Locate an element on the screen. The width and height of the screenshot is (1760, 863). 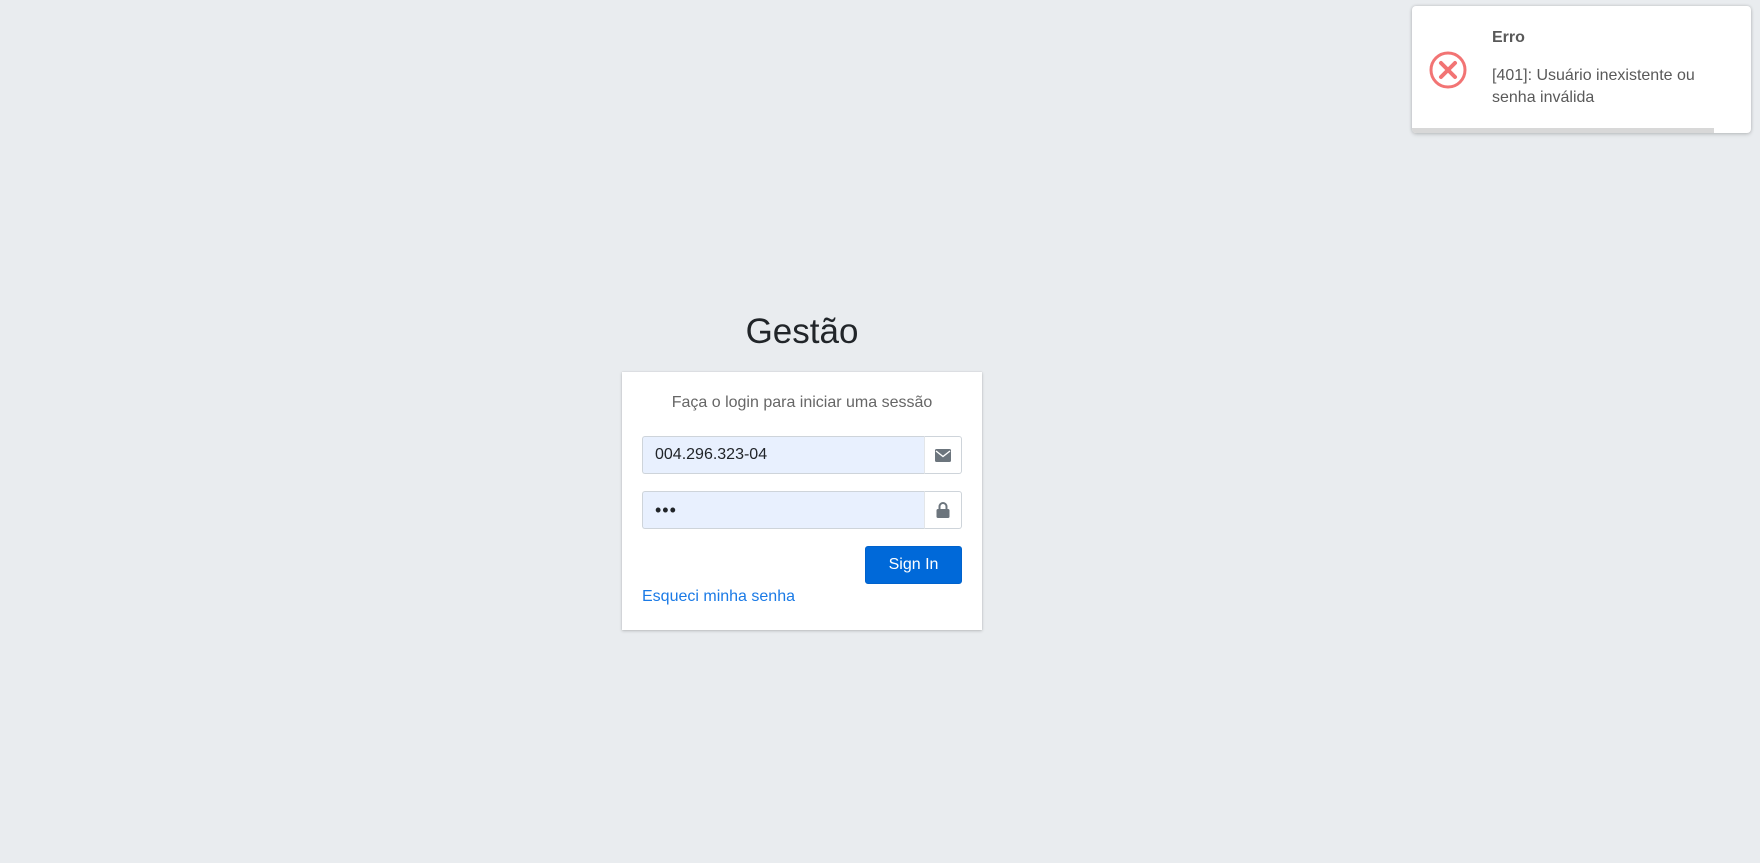
error-circle-icon is located at coordinates (1448, 70).